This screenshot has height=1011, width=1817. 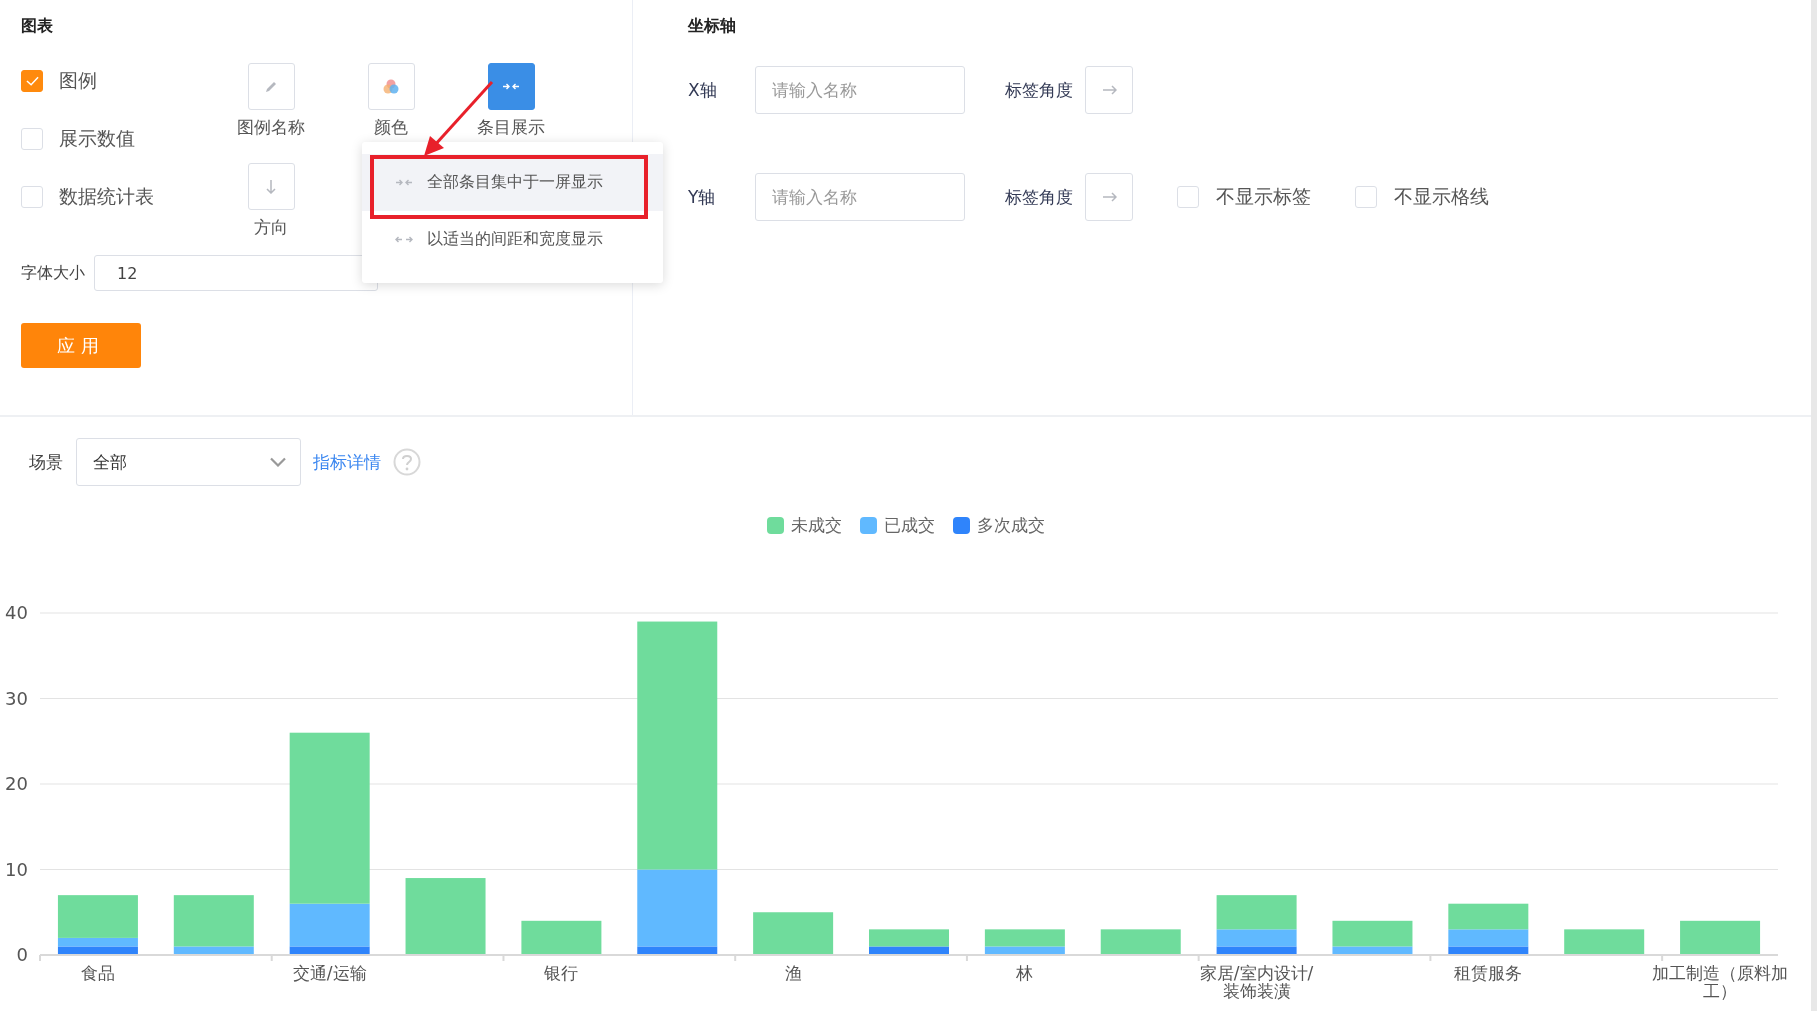 What do you see at coordinates (1263, 196) in the screenshot?
I see `checkbox-label: 不显示标签` at bounding box center [1263, 196].